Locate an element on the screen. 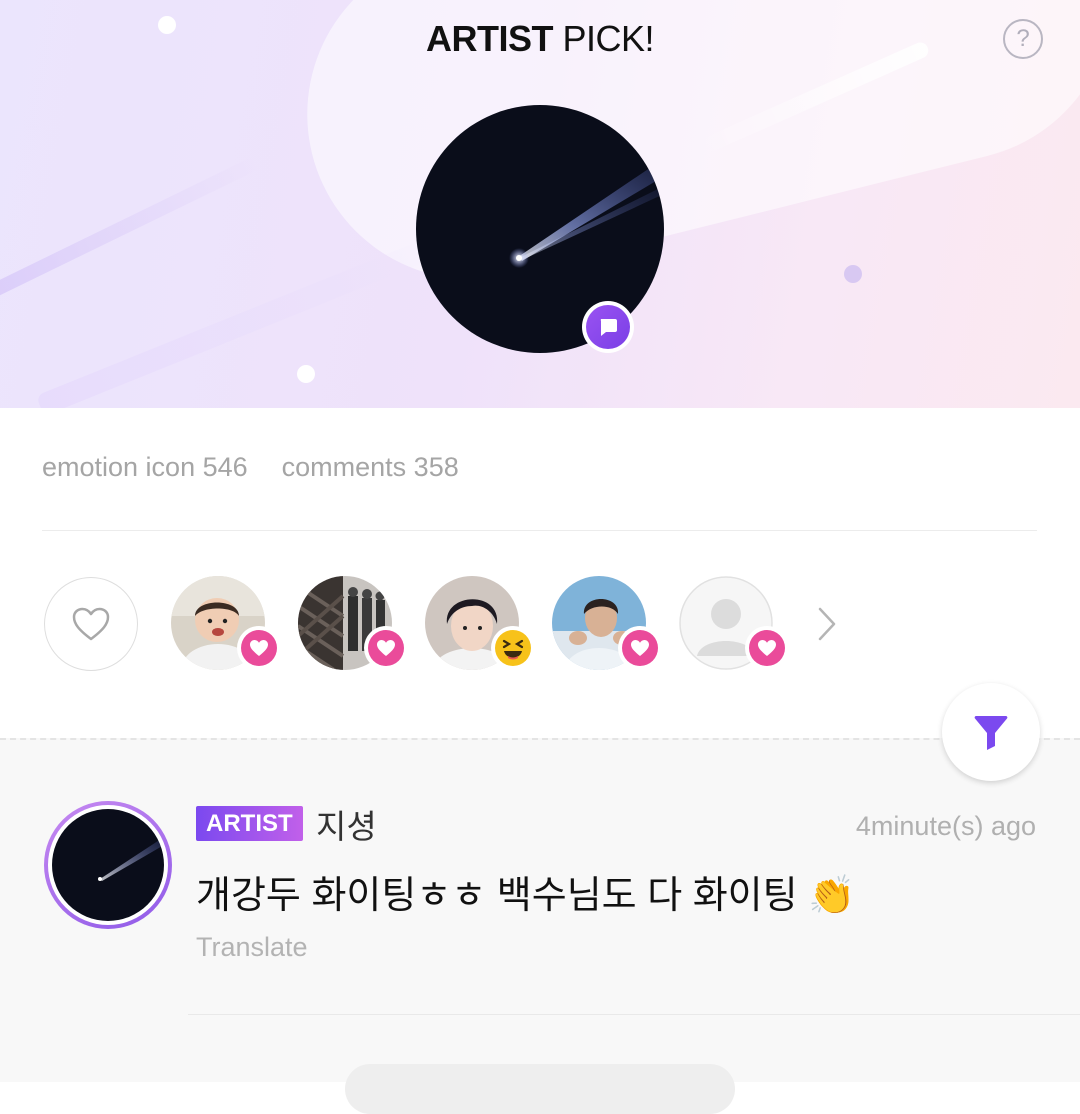  post-stats: emotion icon 546 comments 358 is located at coordinates (250, 467).